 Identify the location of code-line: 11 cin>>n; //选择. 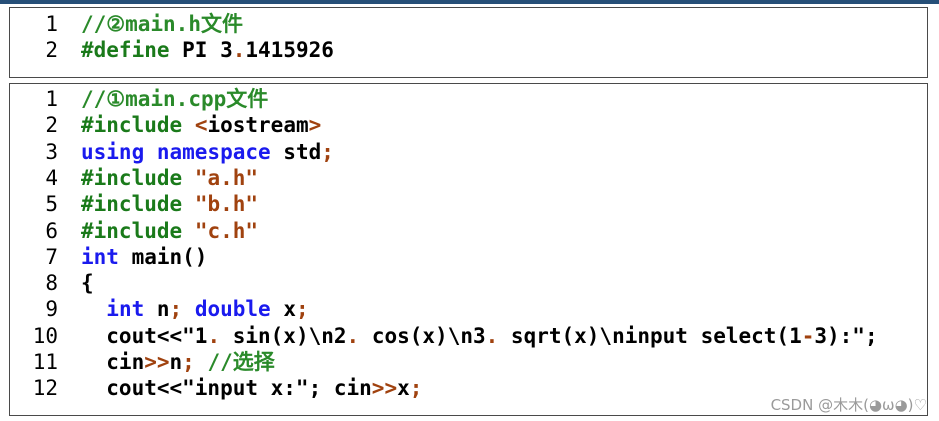
(468, 362).